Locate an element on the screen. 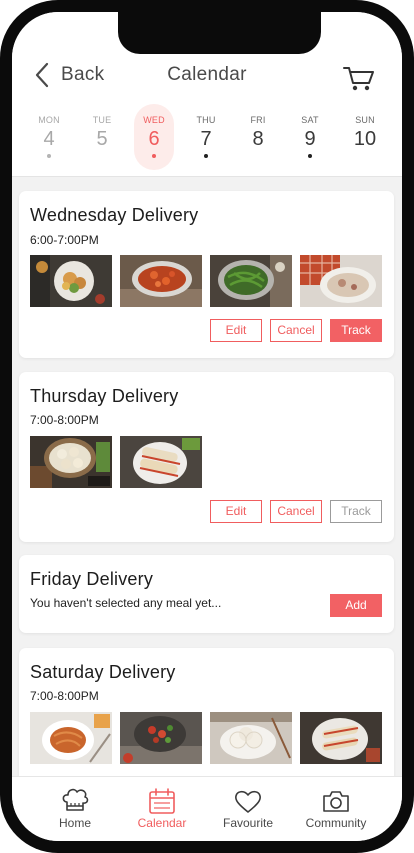 This screenshot has height=853, width=414. day-wed: WED 6 is located at coordinates (154, 137).